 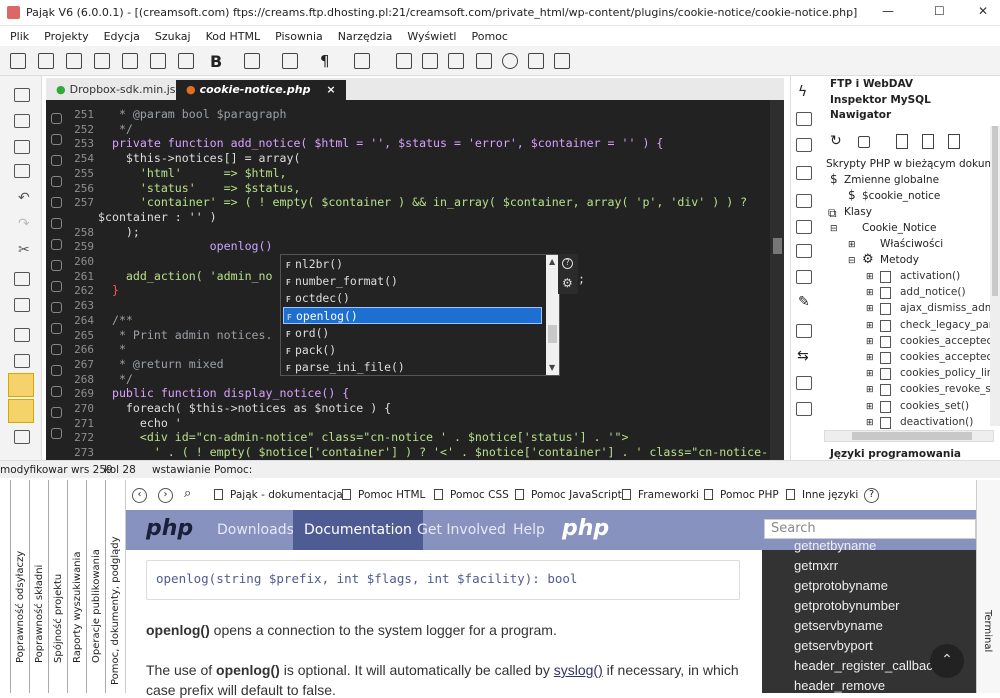 What do you see at coordinates (912, 436) in the screenshot?
I see `tree-hscroll-thumb` at bounding box center [912, 436].